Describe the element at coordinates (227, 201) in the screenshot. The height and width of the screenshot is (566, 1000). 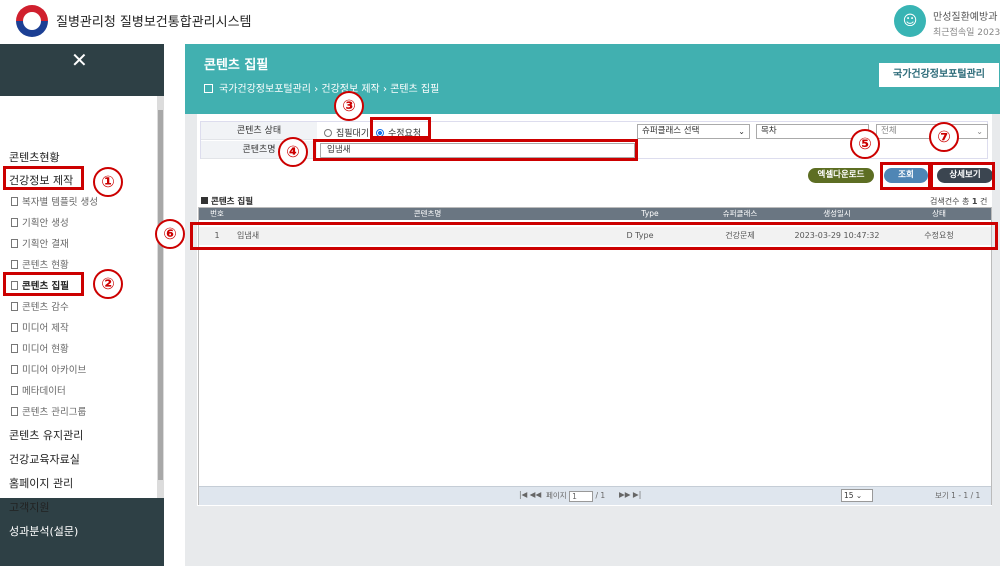
I see `grid-section-title: 콘텐츠 집필` at that location.